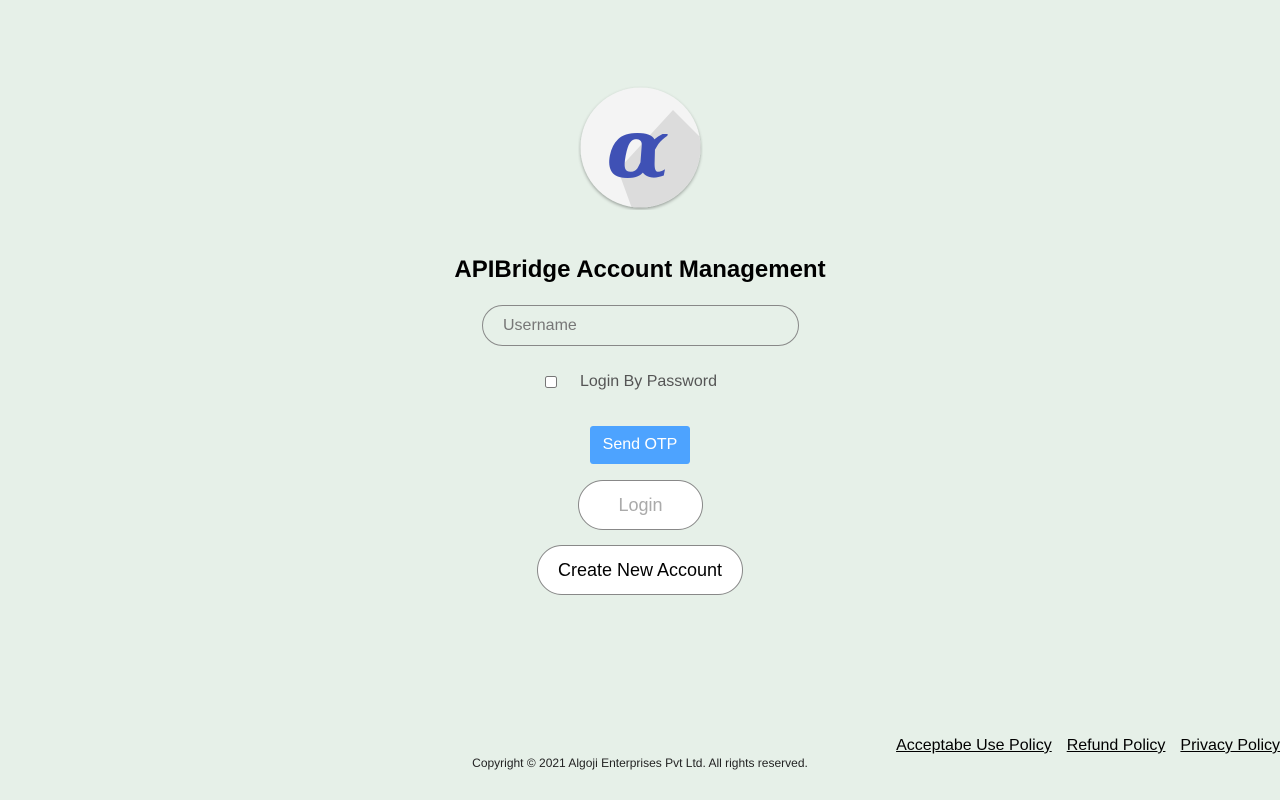 The image size is (1280, 800). I want to click on alpha-icon: α, so click(640, 147).